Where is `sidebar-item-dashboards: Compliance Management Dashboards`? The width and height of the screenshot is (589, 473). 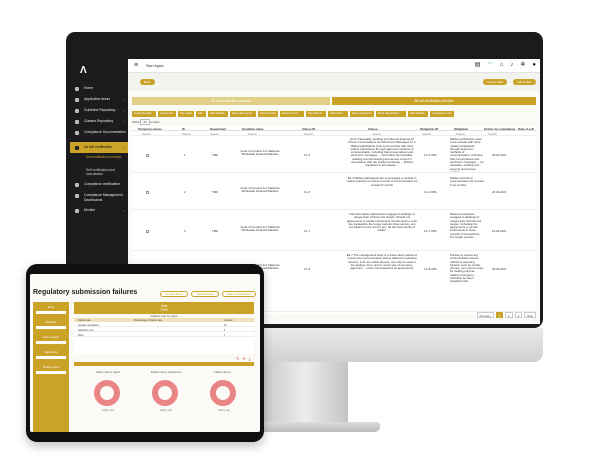 sidebar-item-dashboards: Compliance Management Dashboards is located at coordinates (99, 197).